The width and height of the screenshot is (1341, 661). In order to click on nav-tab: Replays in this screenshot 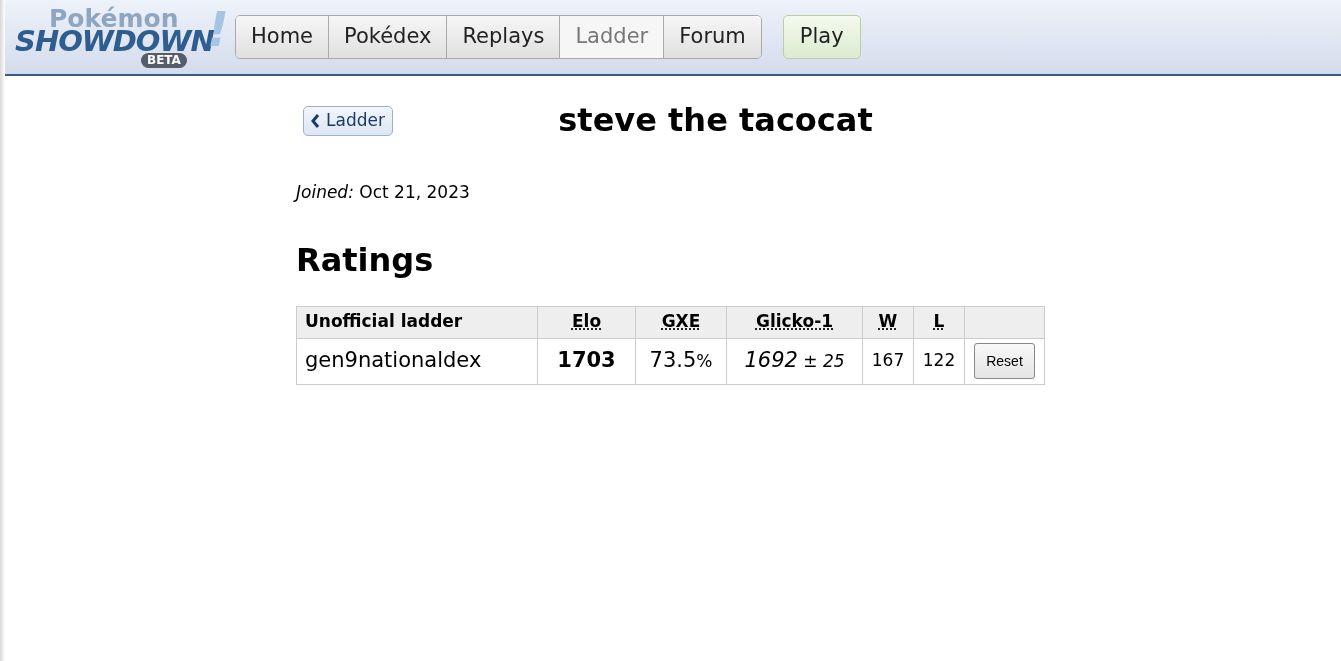, I will do `click(503, 37)`.